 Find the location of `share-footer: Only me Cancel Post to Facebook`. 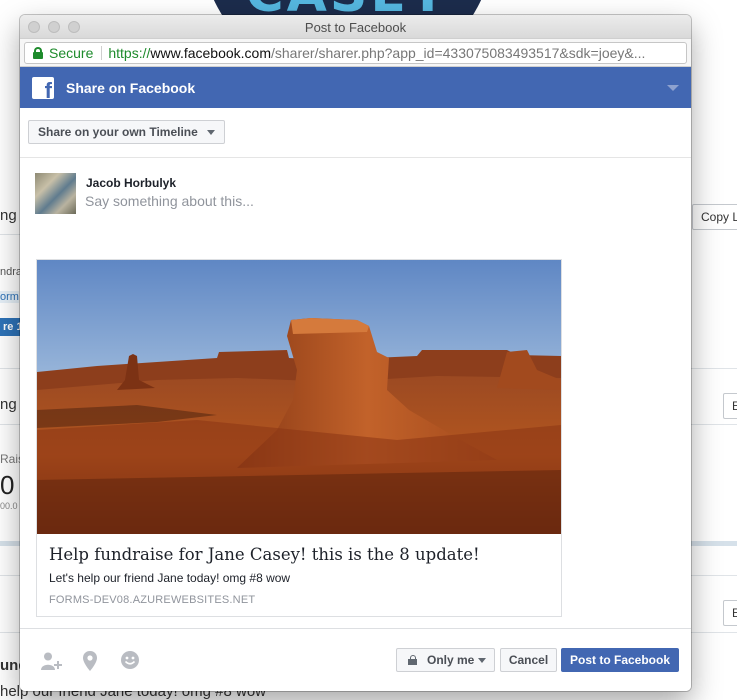

share-footer: Only me Cancel Post to Facebook is located at coordinates (355, 659).